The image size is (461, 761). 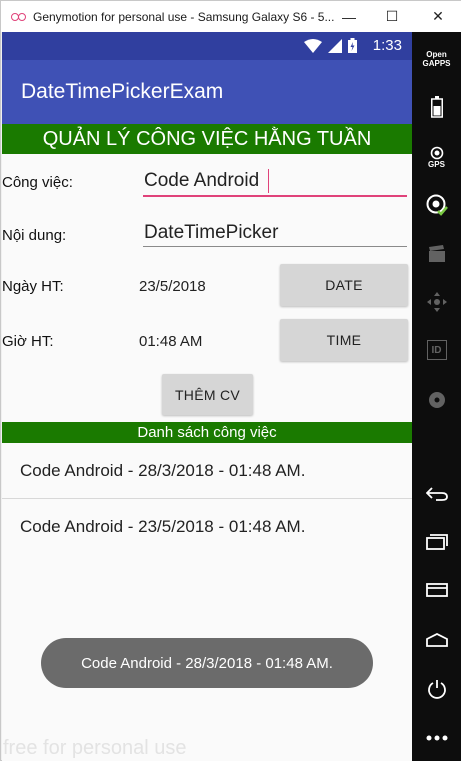 What do you see at coordinates (335, 45) in the screenshot?
I see `signal-icon` at bounding box center [335, 45].